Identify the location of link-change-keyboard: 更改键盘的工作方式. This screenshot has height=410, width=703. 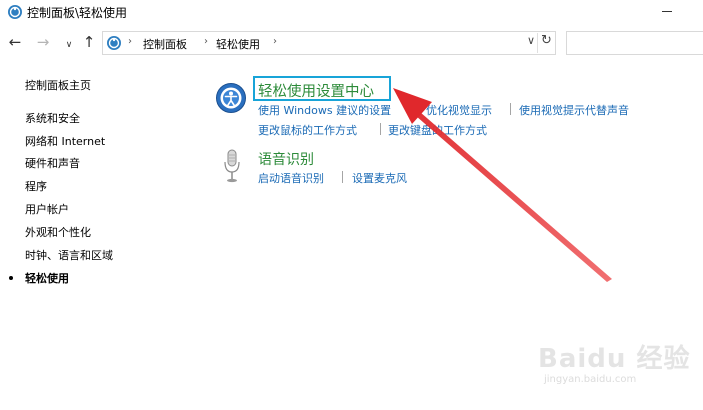
(437, 130).